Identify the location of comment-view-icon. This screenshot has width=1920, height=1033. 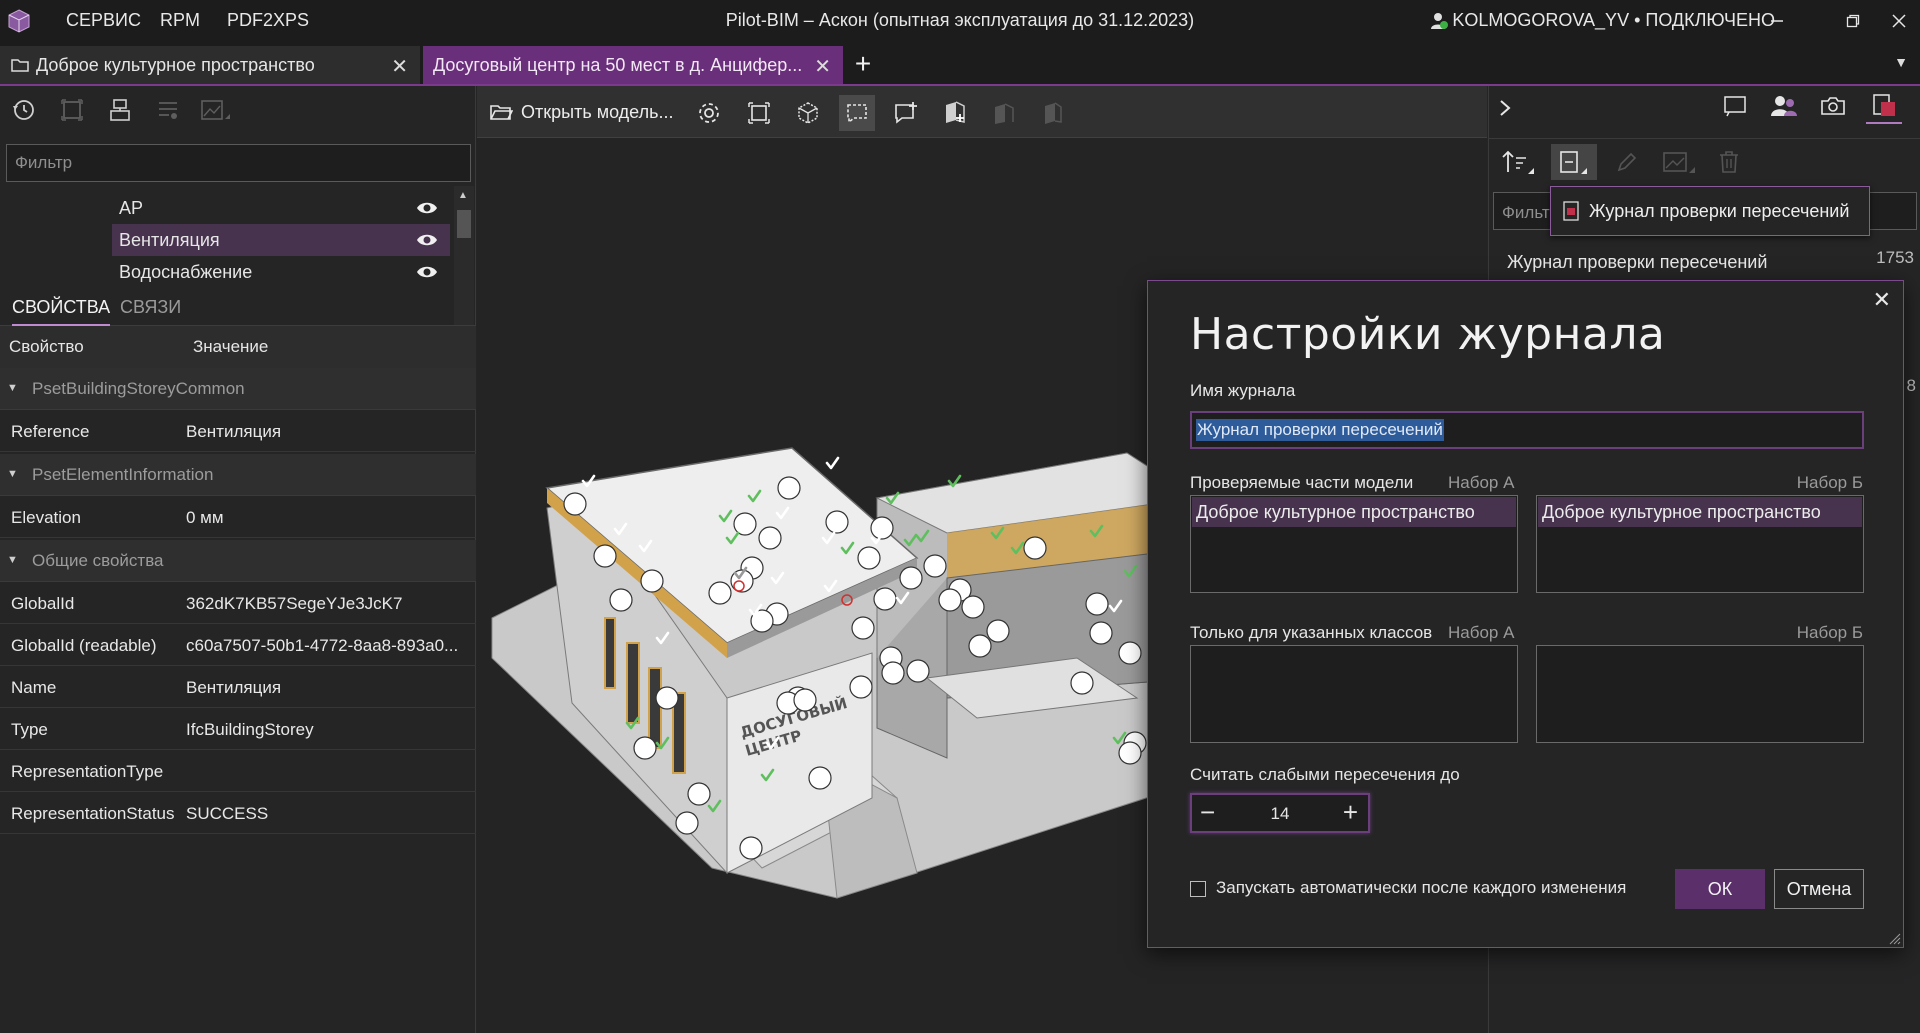
(857, 113).